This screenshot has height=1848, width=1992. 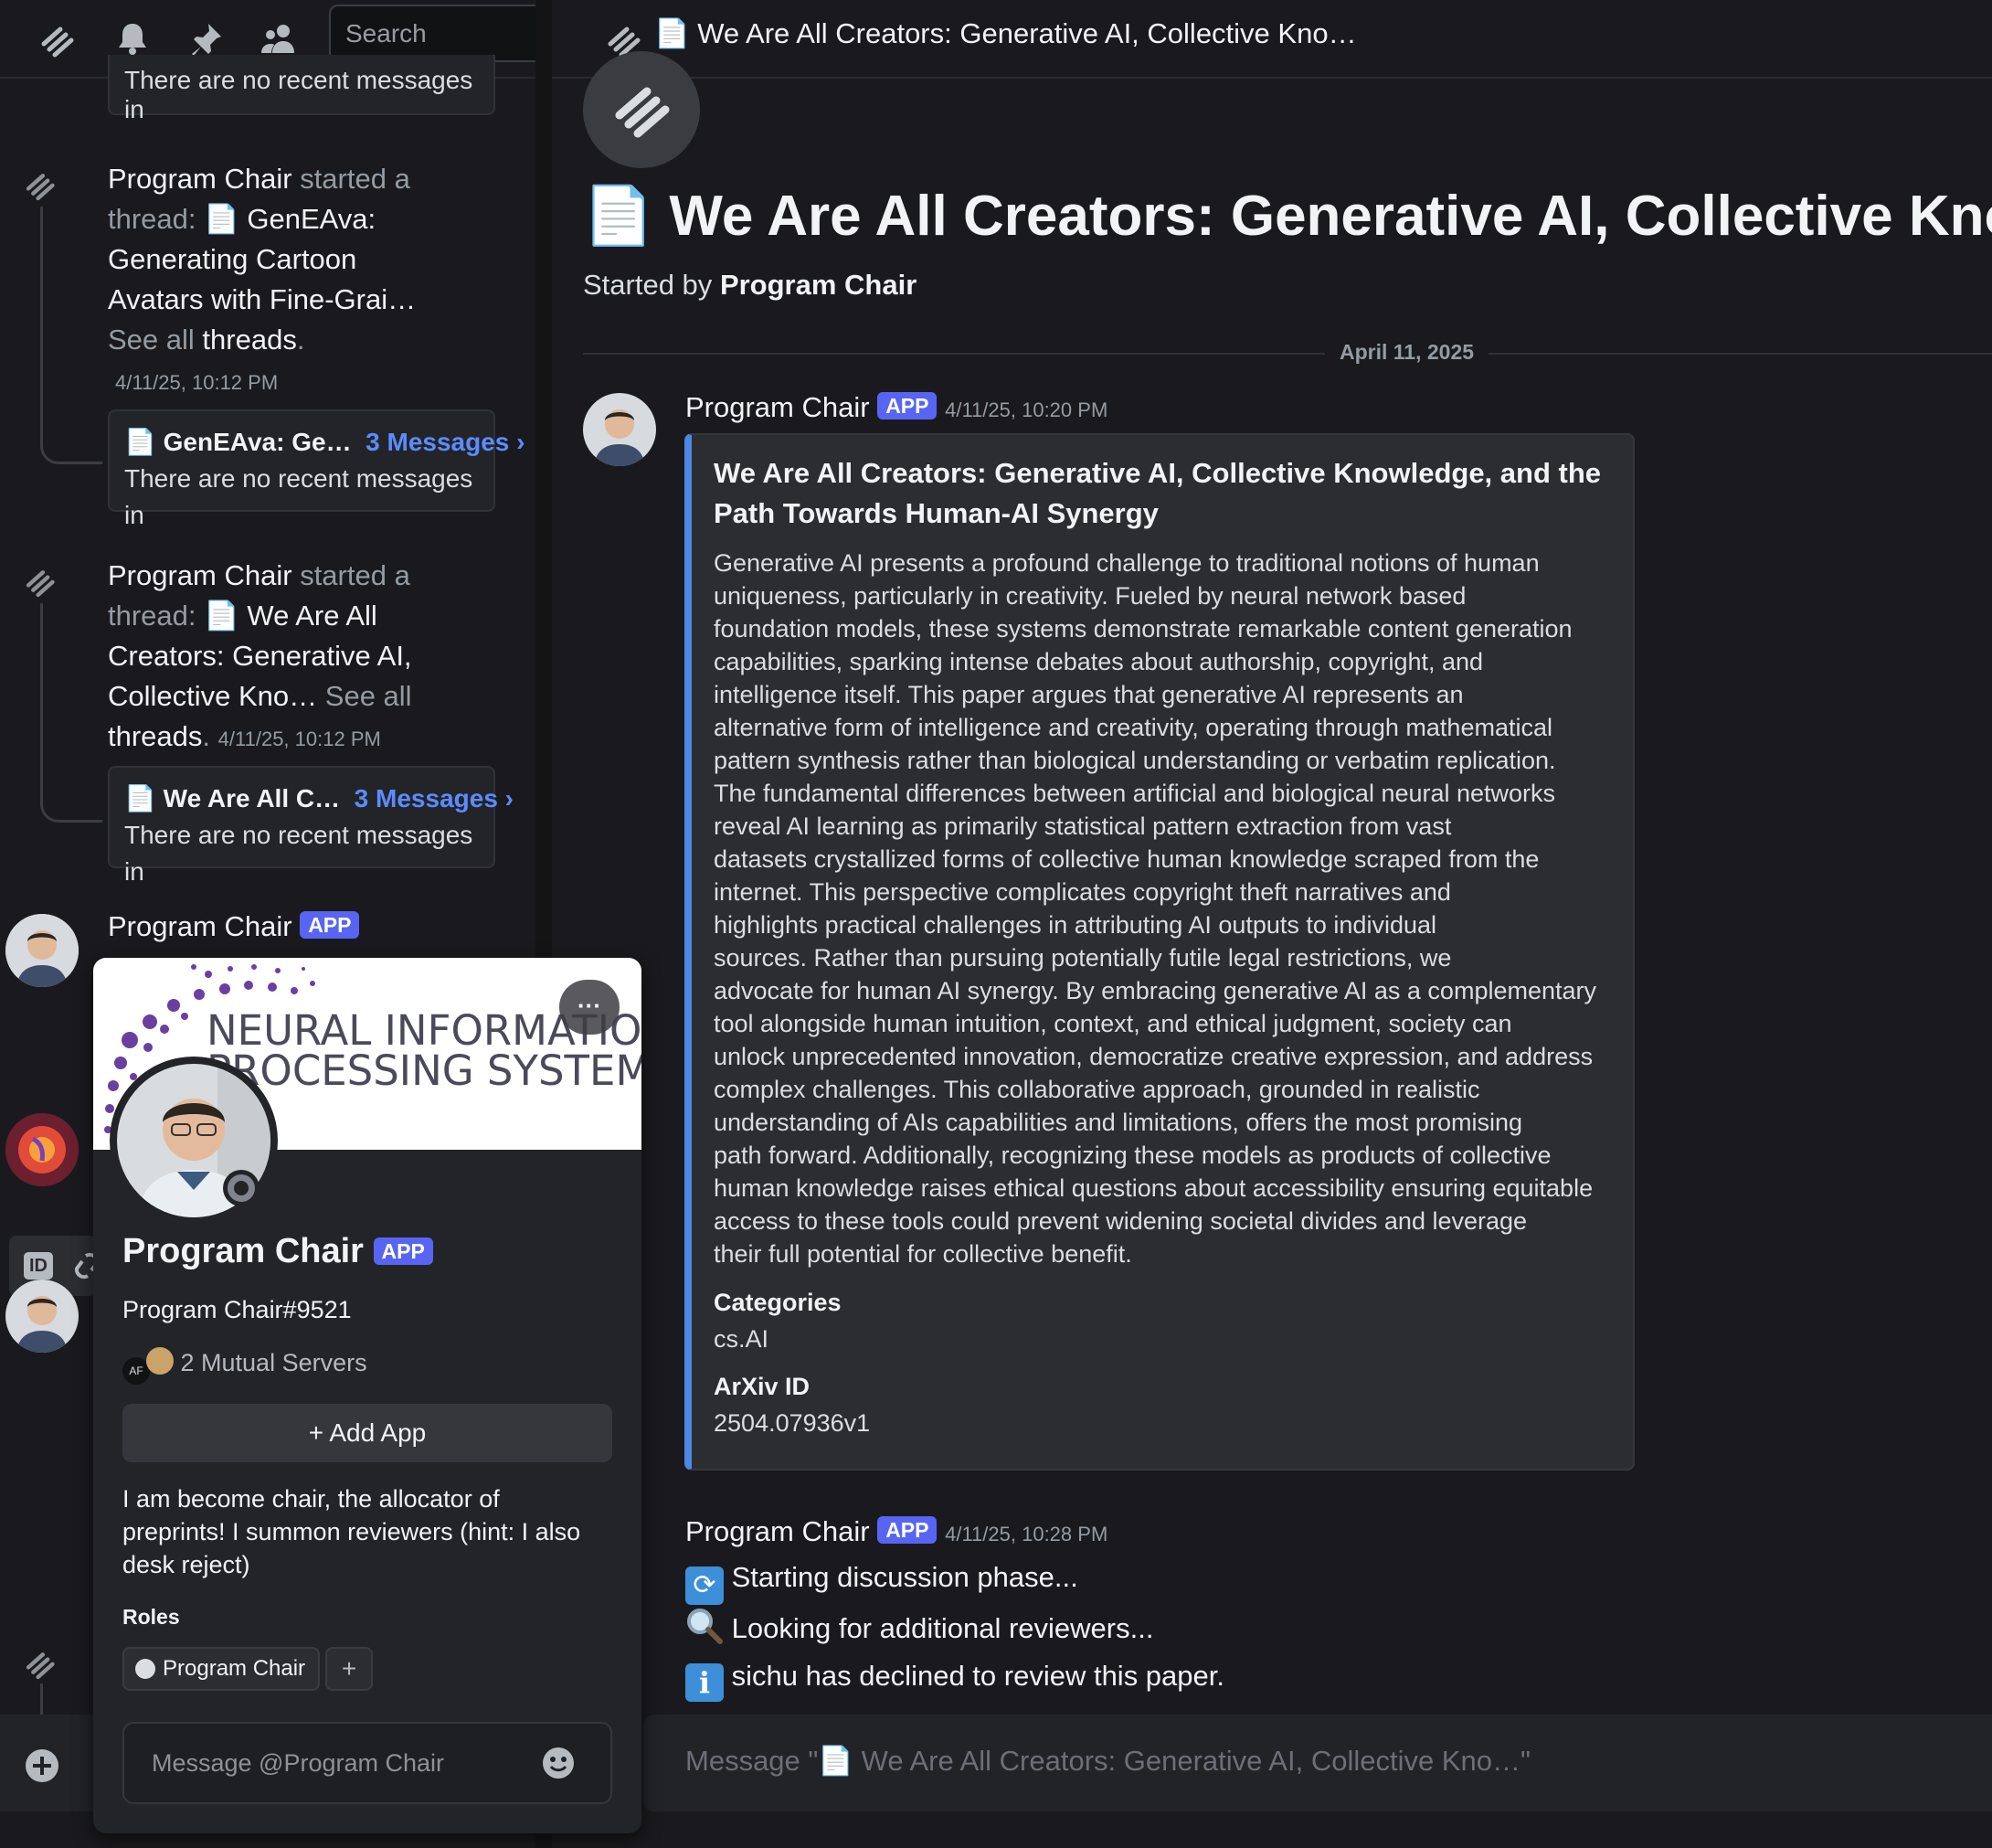 I want to click on search-input: Search, so click(x=438, y=33).